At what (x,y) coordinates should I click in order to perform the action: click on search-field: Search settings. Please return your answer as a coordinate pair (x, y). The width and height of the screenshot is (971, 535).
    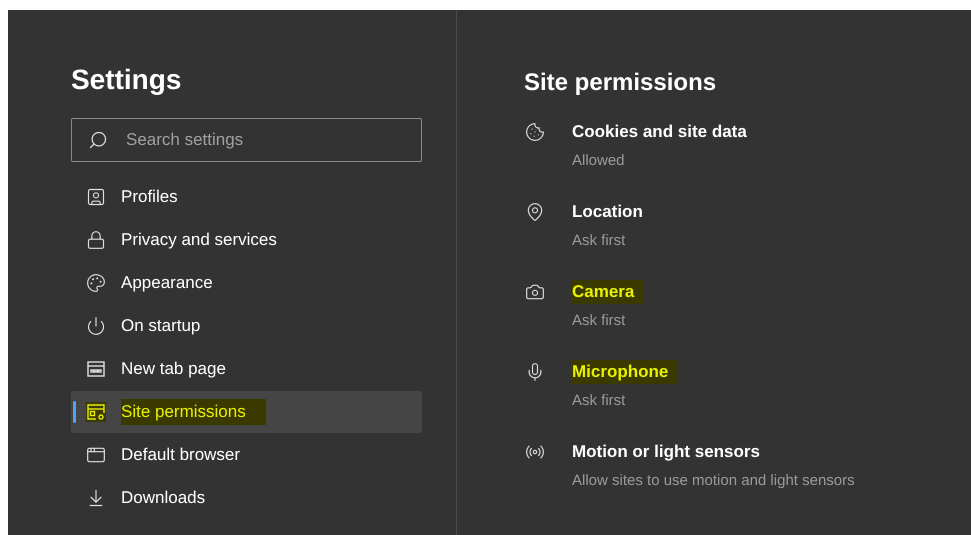
    Looking at the image, I should click on (246, 140).